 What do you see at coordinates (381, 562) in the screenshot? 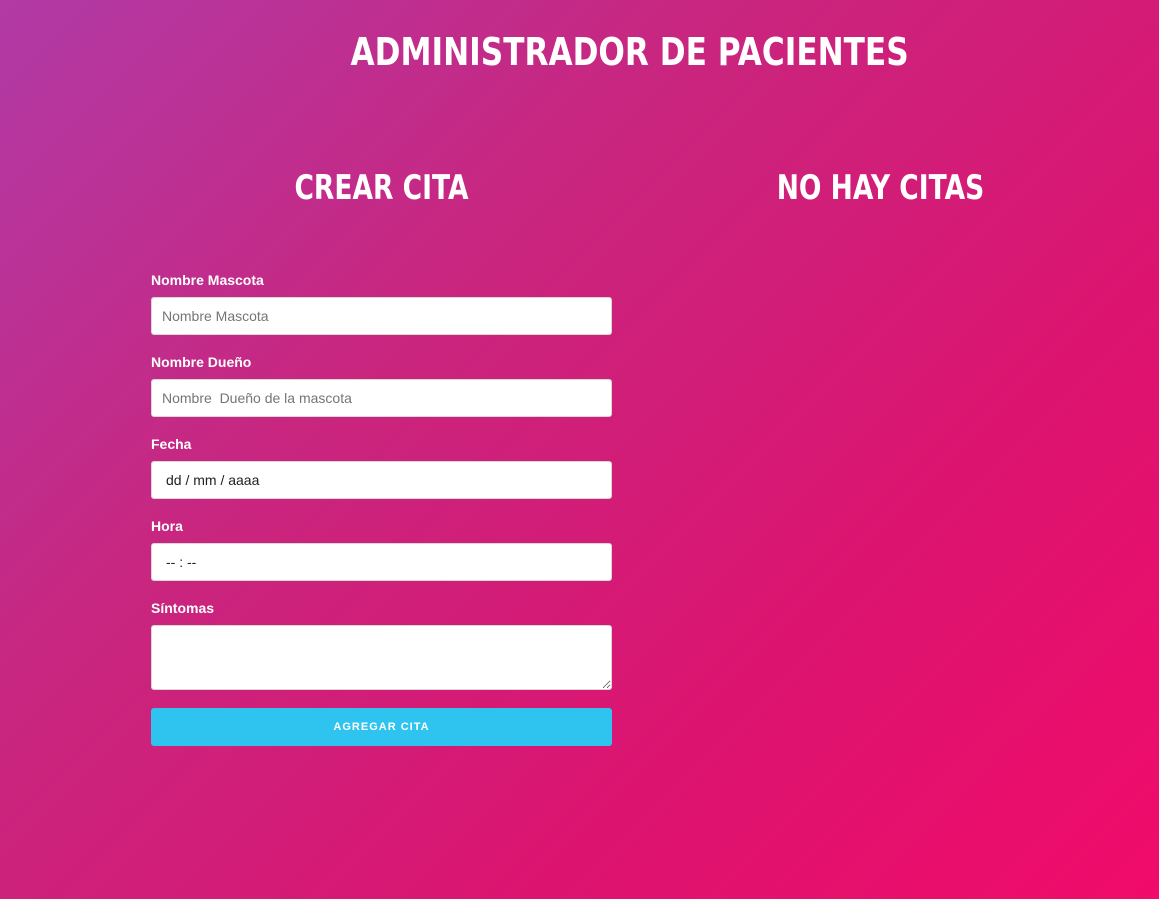
I see `time-input: --` at bounding box center [381, 562].